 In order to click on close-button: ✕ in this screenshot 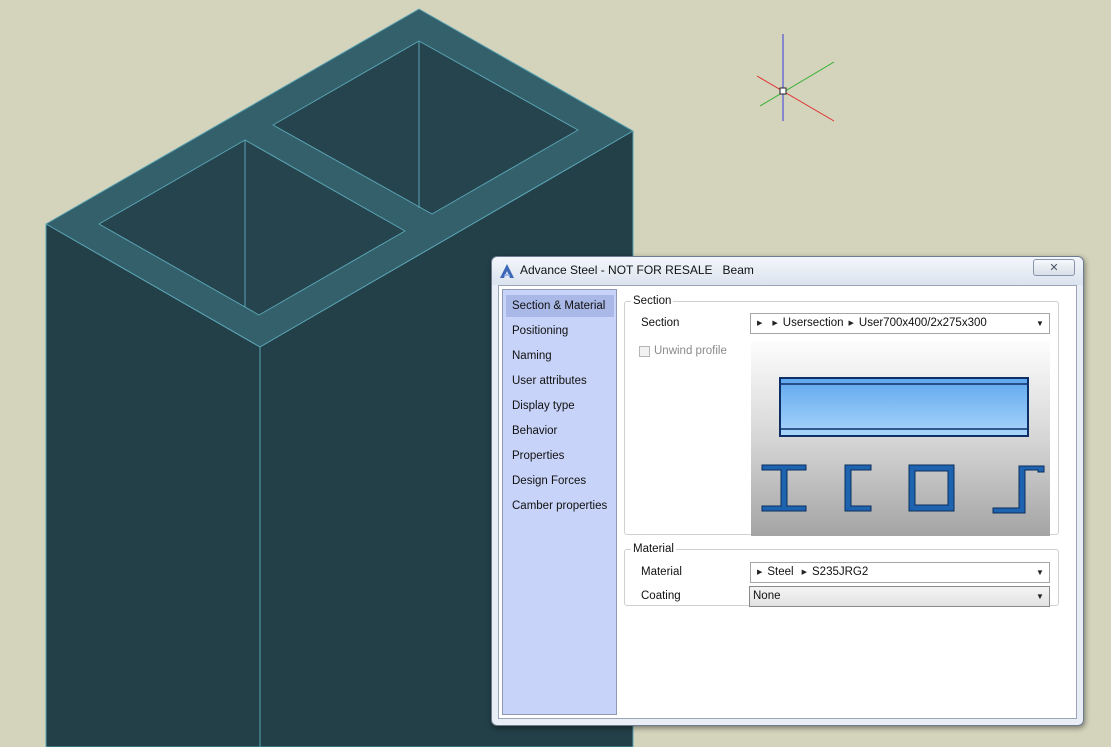, I will do `click(1054, 267)`.